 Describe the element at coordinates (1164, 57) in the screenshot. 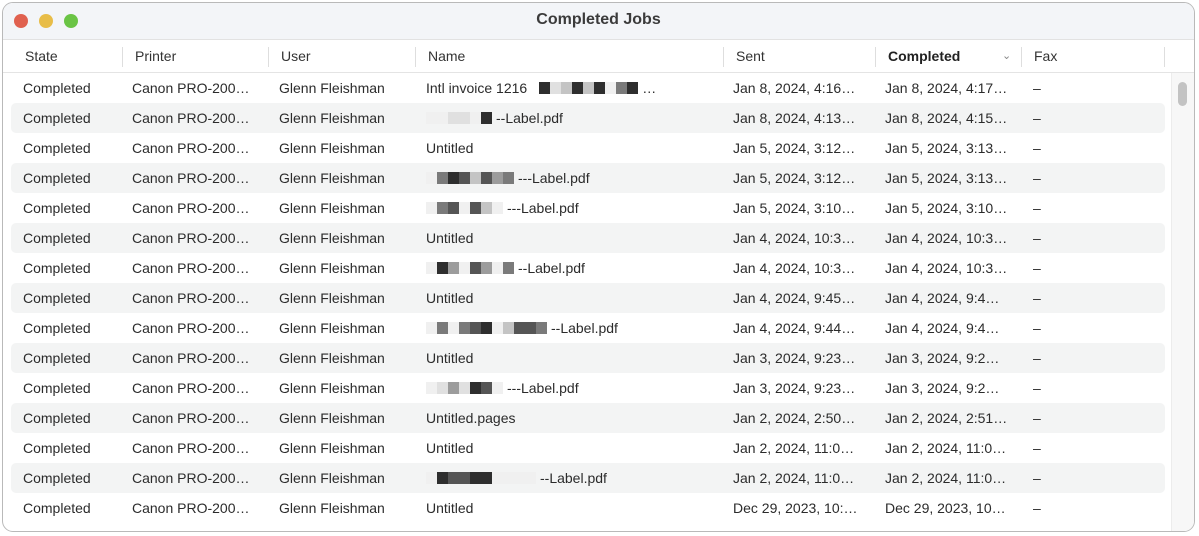

I see `column-divider` at that location.